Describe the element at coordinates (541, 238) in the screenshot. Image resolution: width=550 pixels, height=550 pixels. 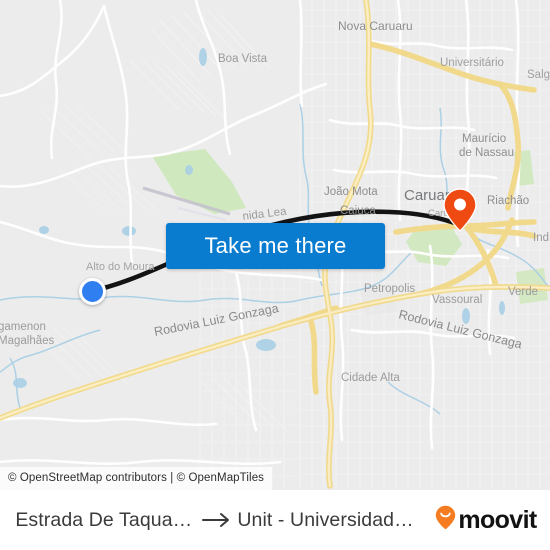
I see `label-ind: Ind` at that location.